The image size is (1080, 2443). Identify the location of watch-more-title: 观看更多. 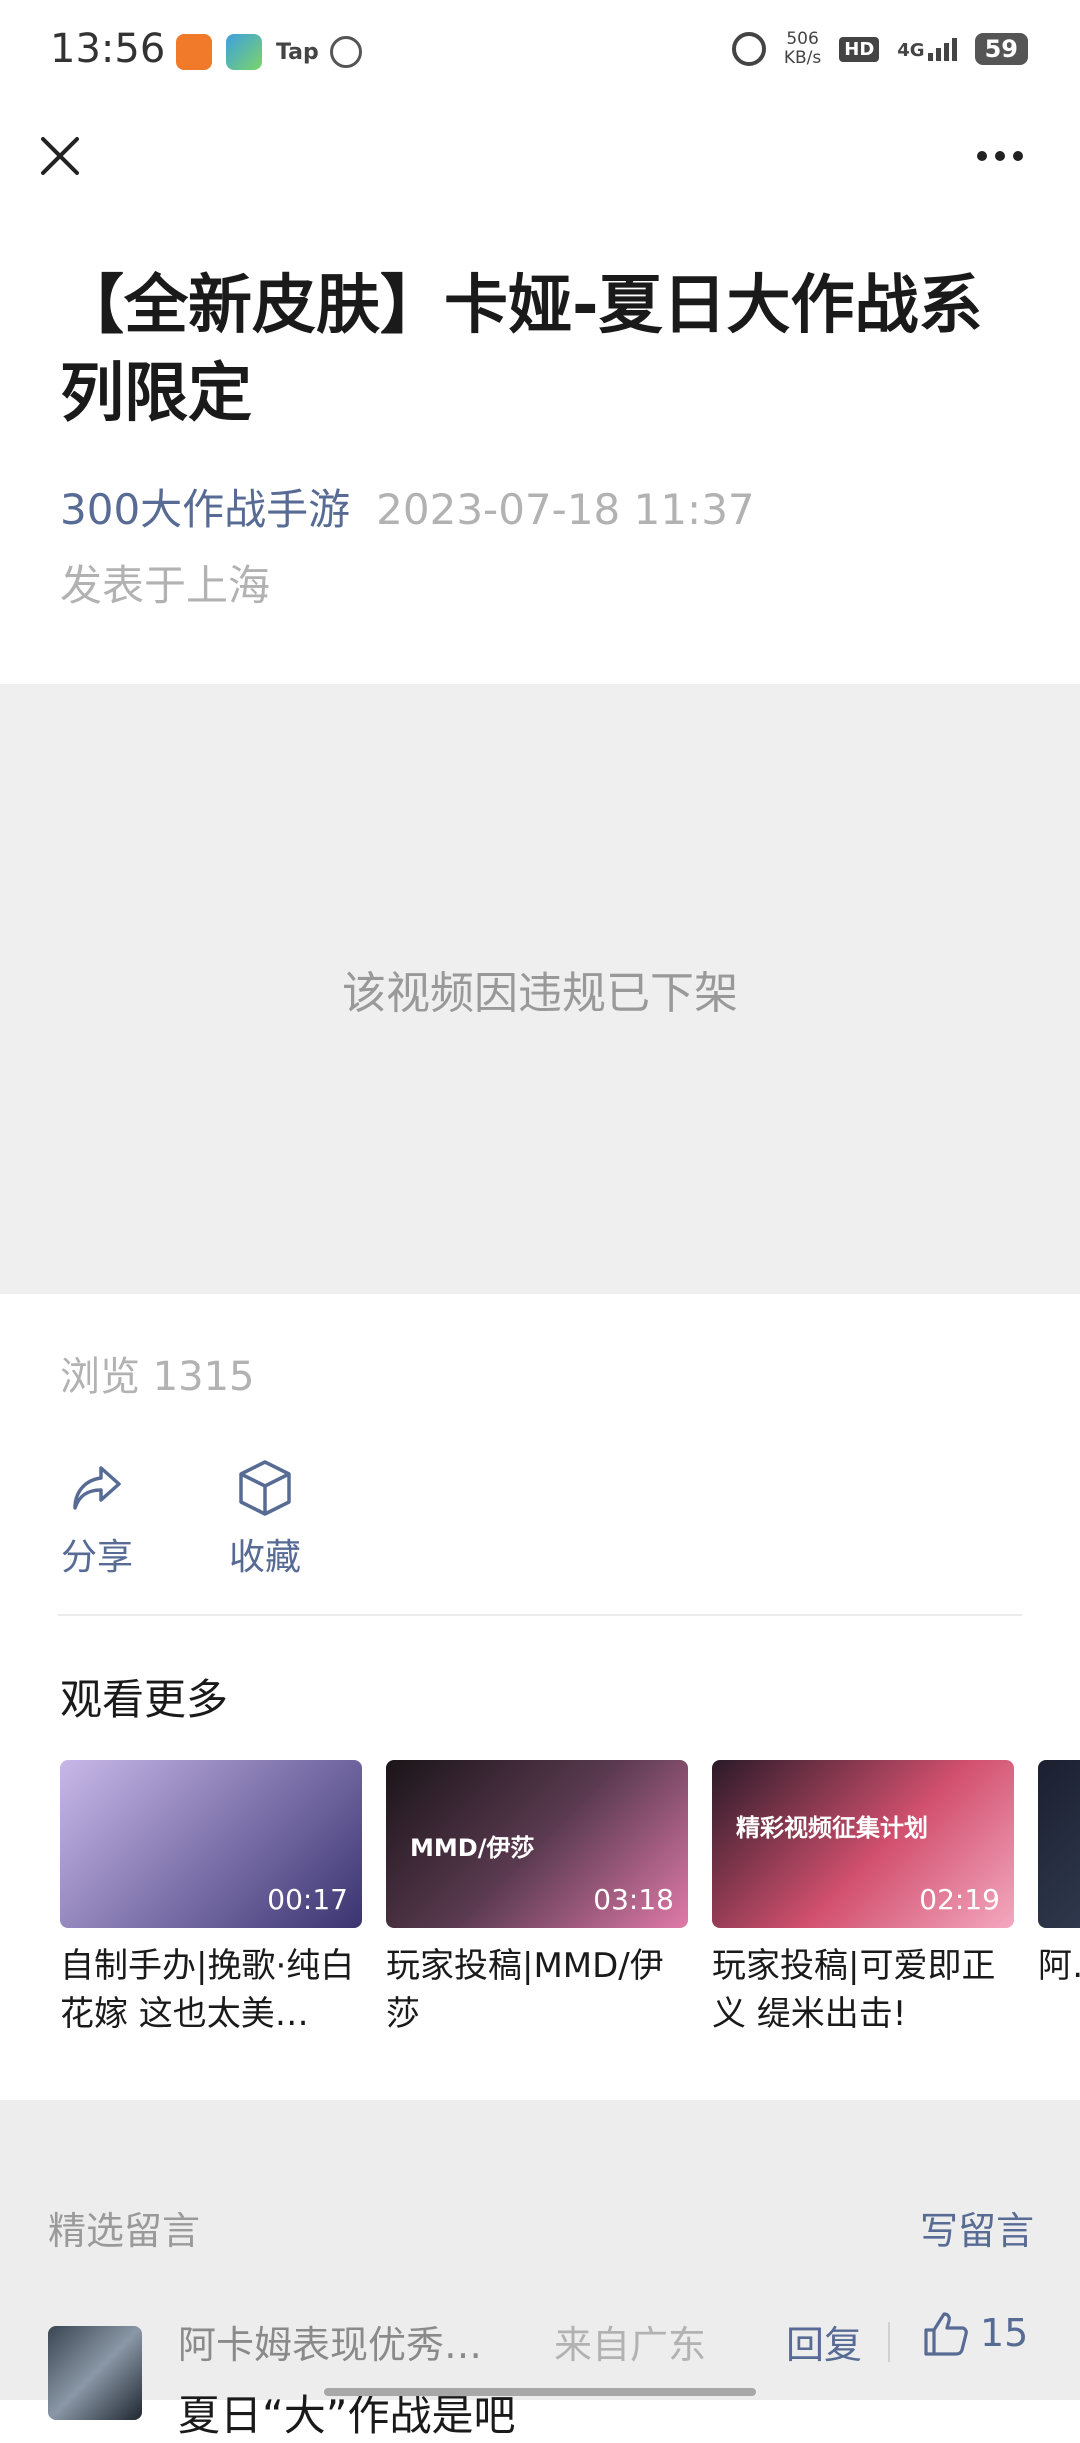
(144, 1699).